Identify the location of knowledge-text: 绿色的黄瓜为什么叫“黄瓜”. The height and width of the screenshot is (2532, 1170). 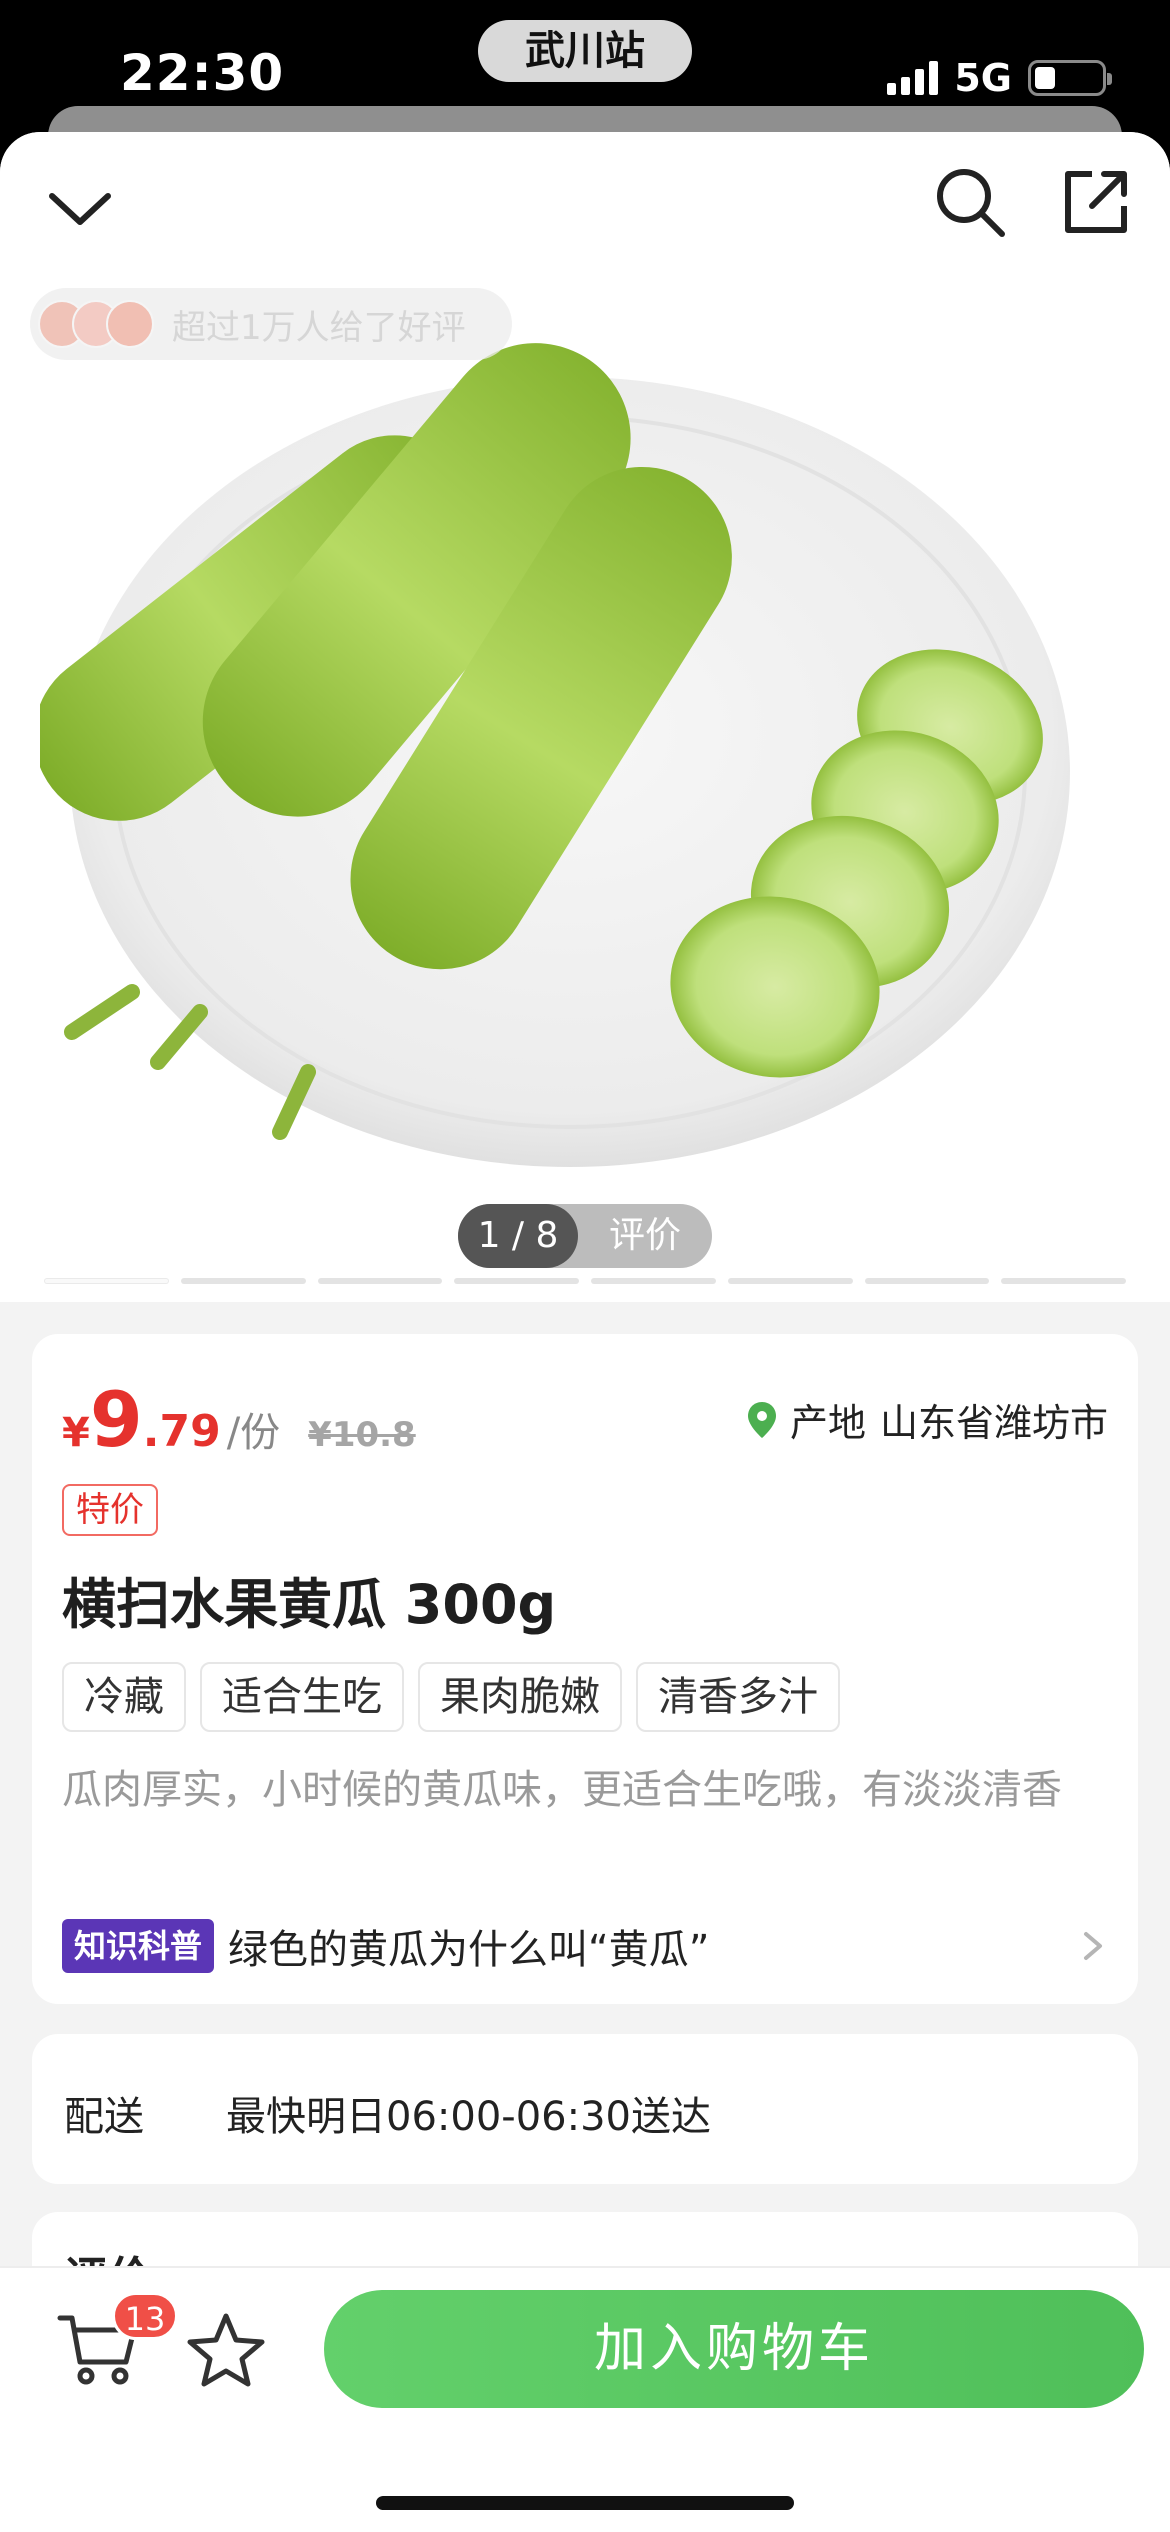
(469, 1950).